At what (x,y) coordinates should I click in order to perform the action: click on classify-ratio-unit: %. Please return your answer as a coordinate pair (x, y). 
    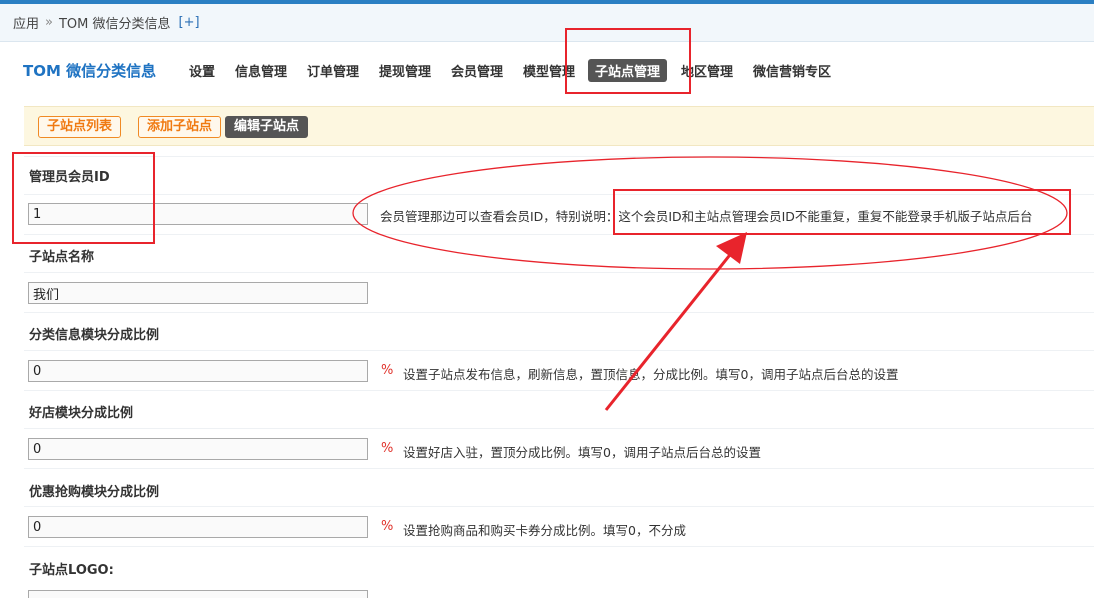
    Looking at the image, I should click on (387, 370).